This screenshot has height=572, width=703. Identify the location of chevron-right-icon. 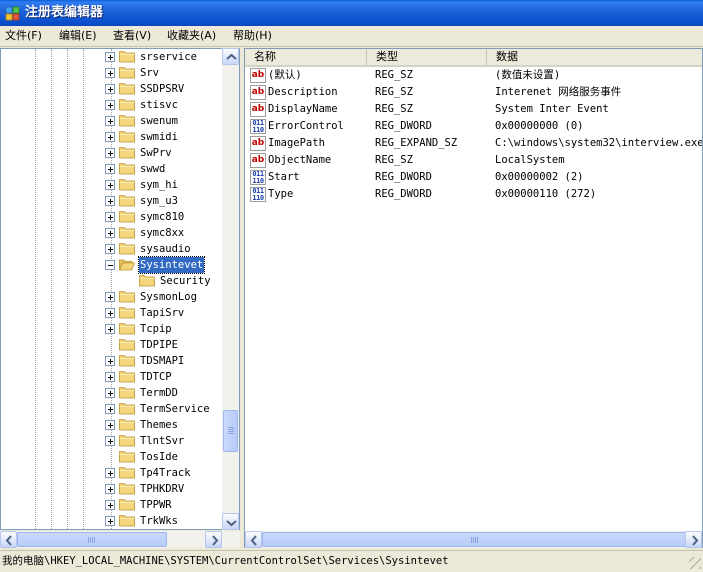
(695, 540).